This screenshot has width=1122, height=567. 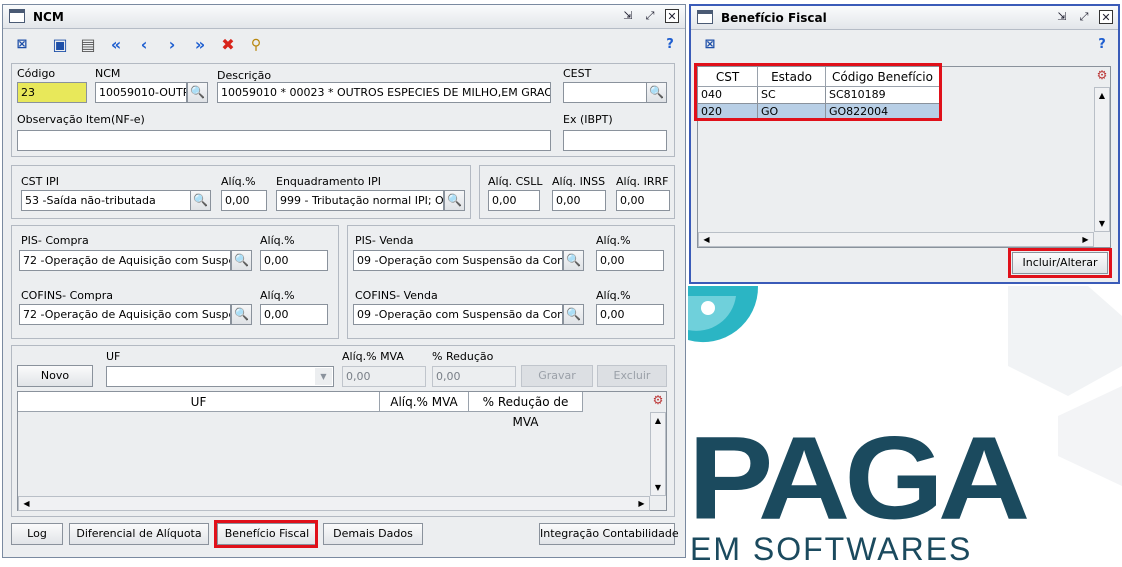 I want to click on pis-venda-aliq-label: Alíq.%, so click(x=613, y=240).